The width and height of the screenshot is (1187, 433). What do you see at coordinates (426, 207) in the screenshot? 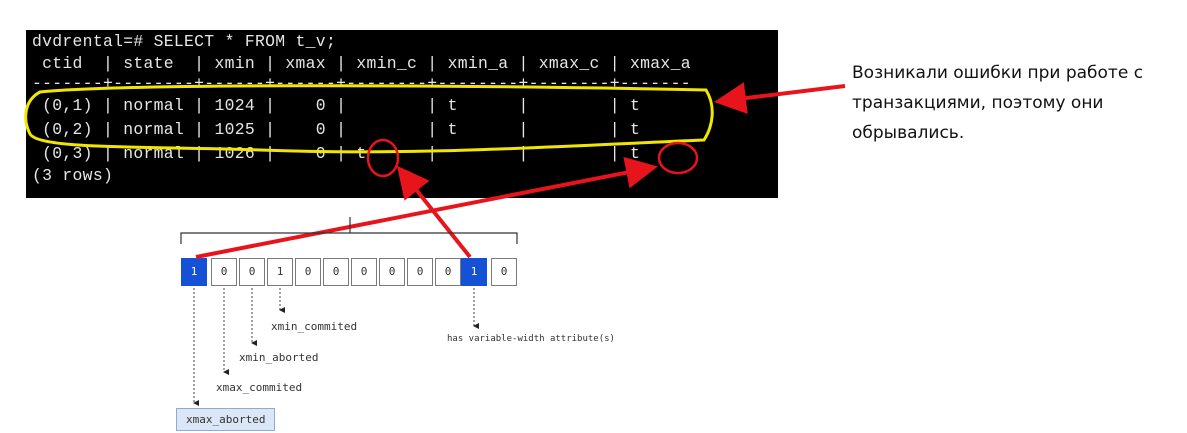
I see `arrow-bit0-to-xmax-a` at bounding box center [426, 207].